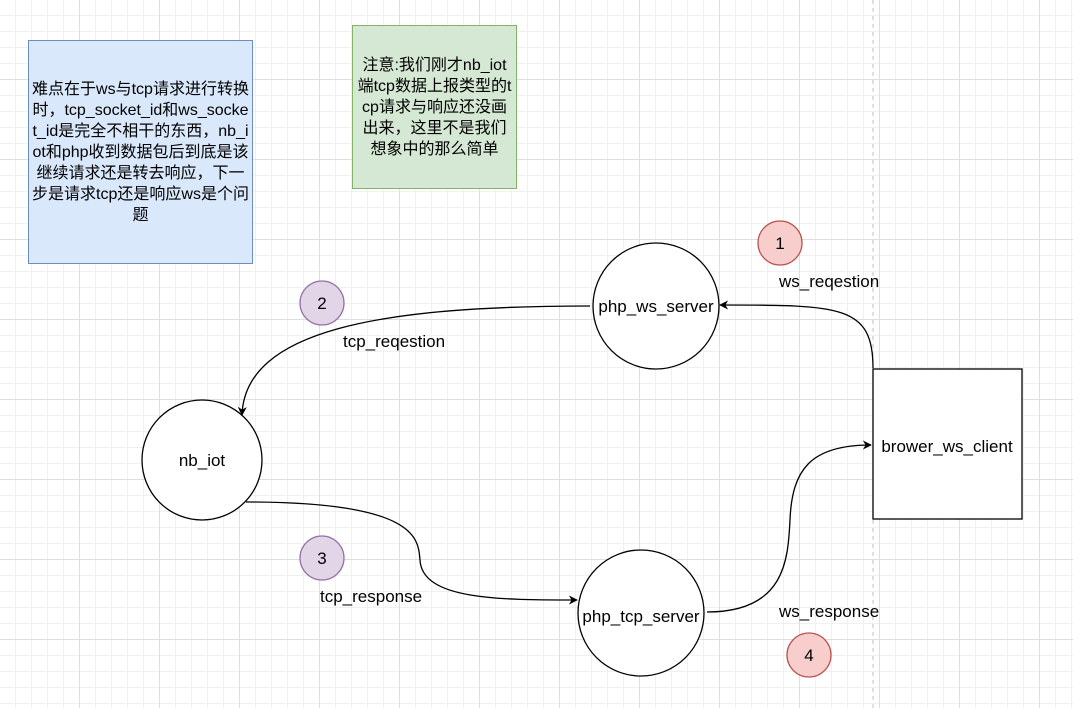 The height and width of the screenshot is (708, 1073). I want to click on edge-label-ws-response: ws_response, so click(828, 611).